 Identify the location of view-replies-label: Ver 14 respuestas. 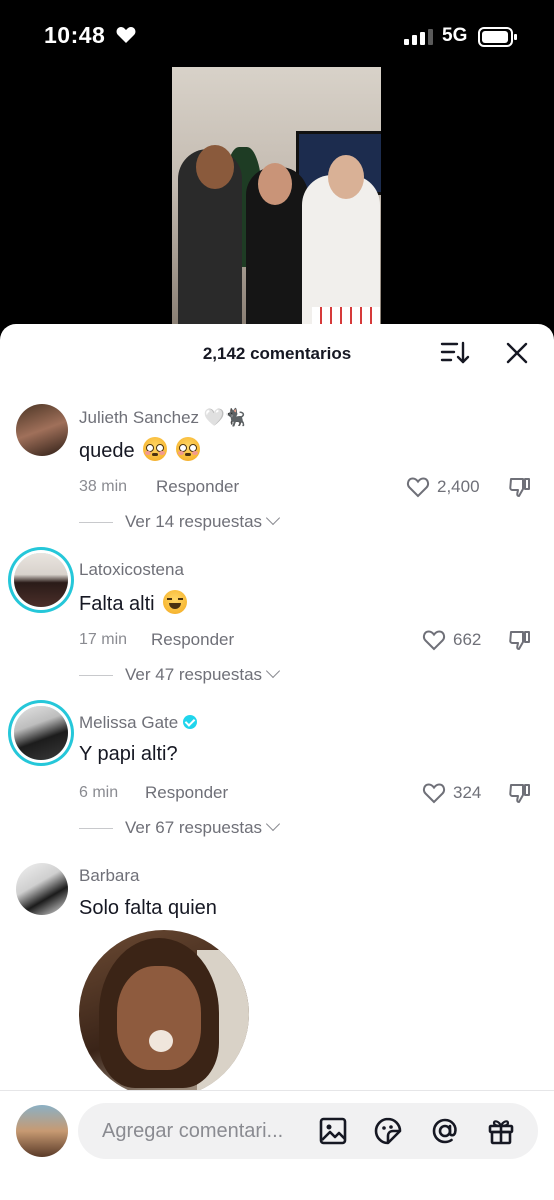
(194, 521).